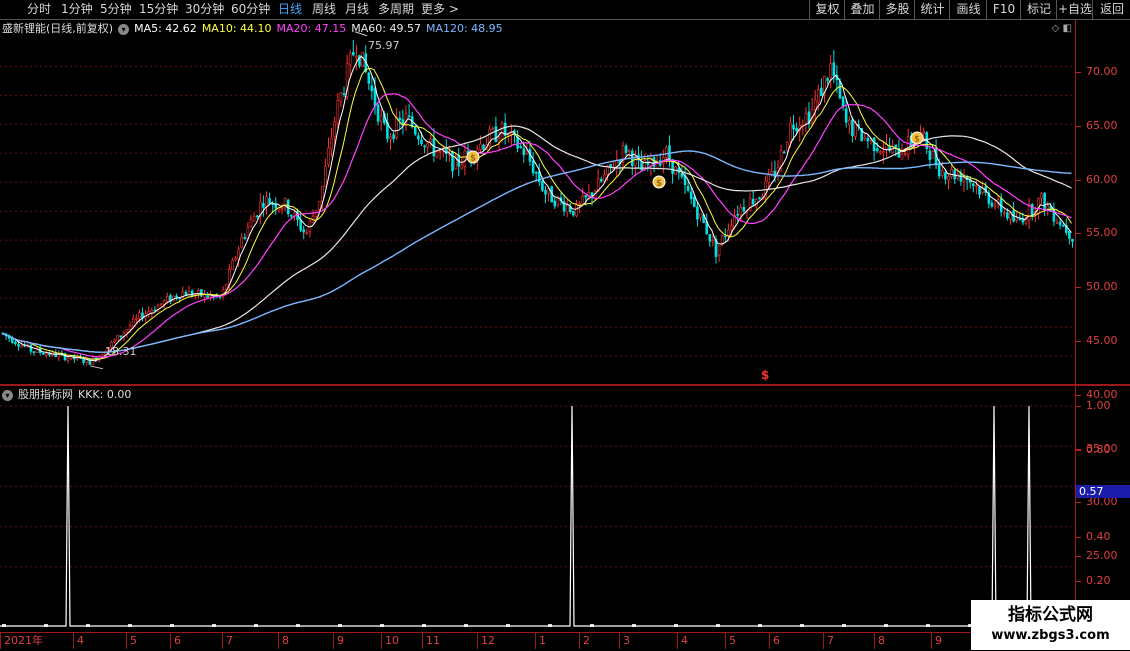  I want to click on period-tab-10: 更多 >, so click(440, 9).